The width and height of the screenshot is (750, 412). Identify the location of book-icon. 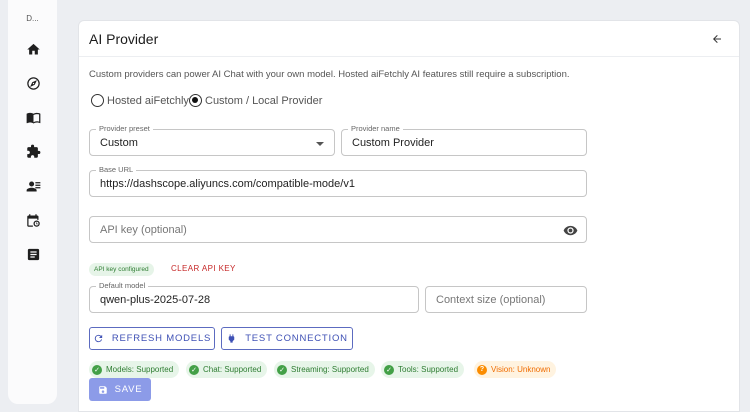
(33, 117).